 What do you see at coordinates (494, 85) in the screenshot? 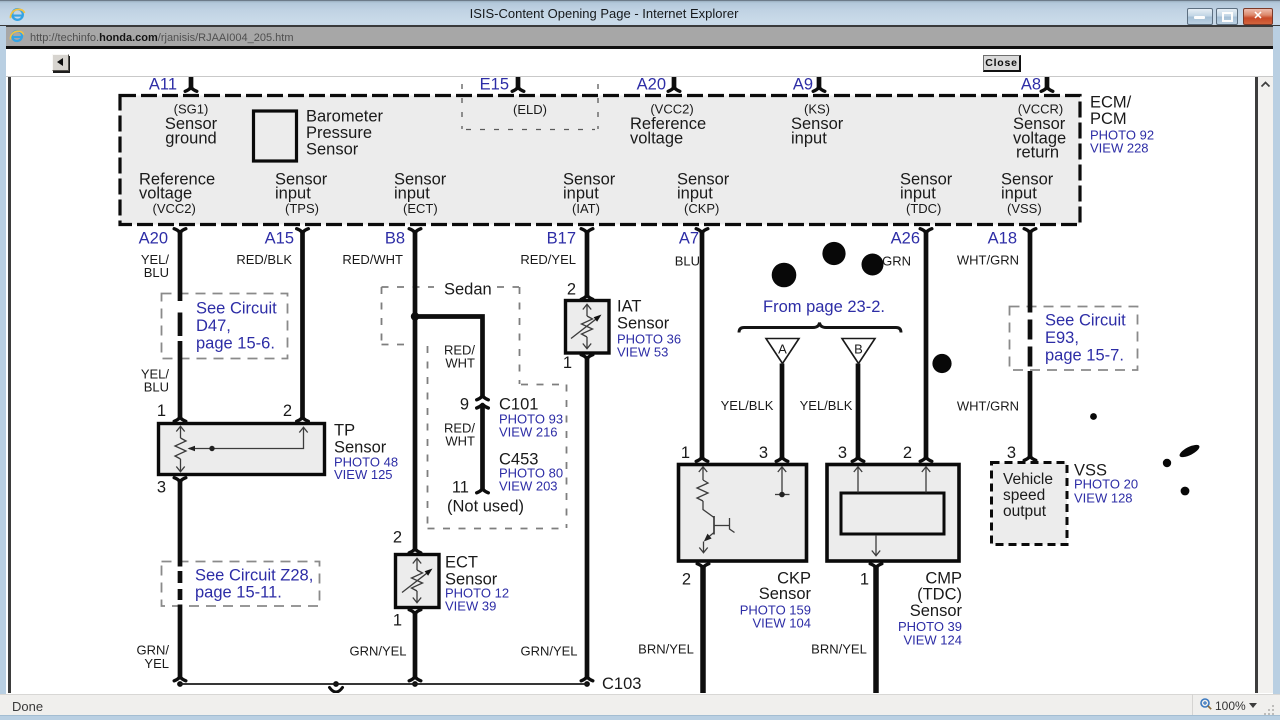
I see `svg-text: E15` at bounding box center [494, 85].